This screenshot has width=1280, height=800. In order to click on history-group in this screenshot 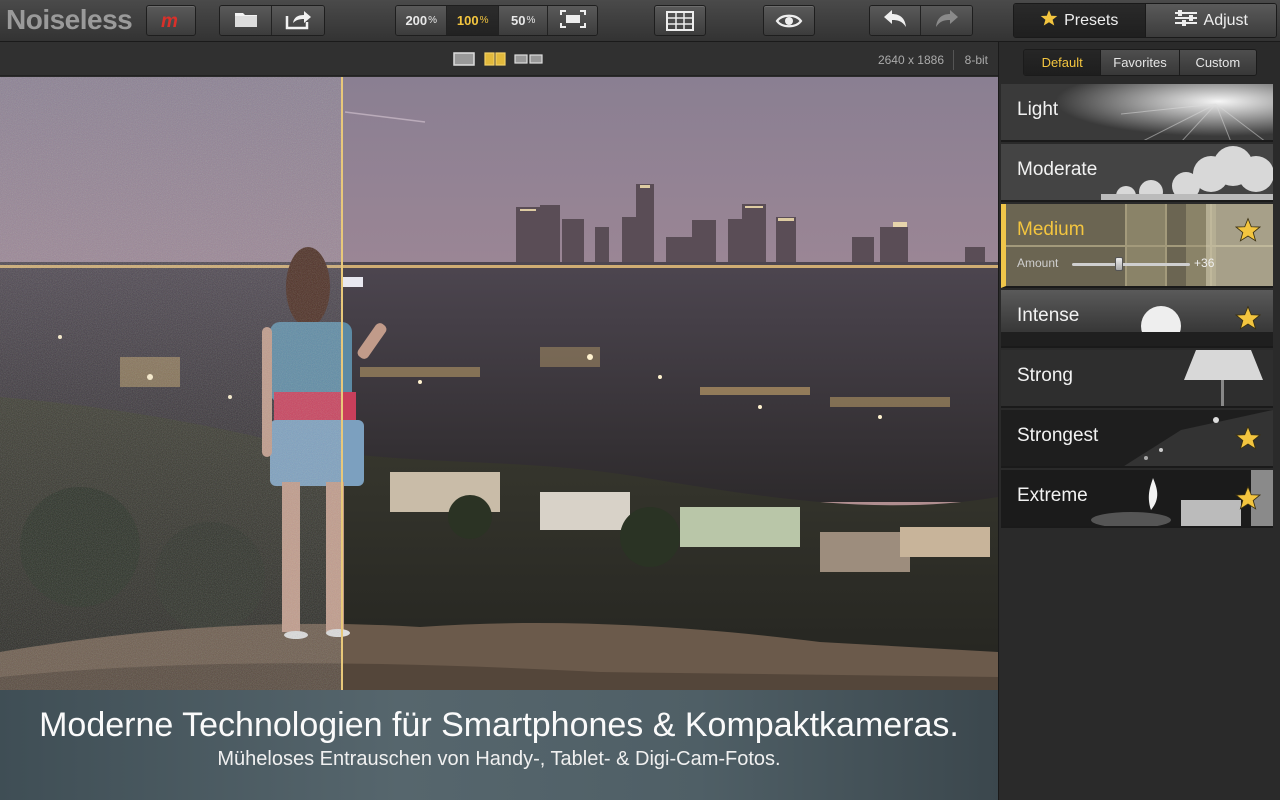, I will do `click(921, 20)`.